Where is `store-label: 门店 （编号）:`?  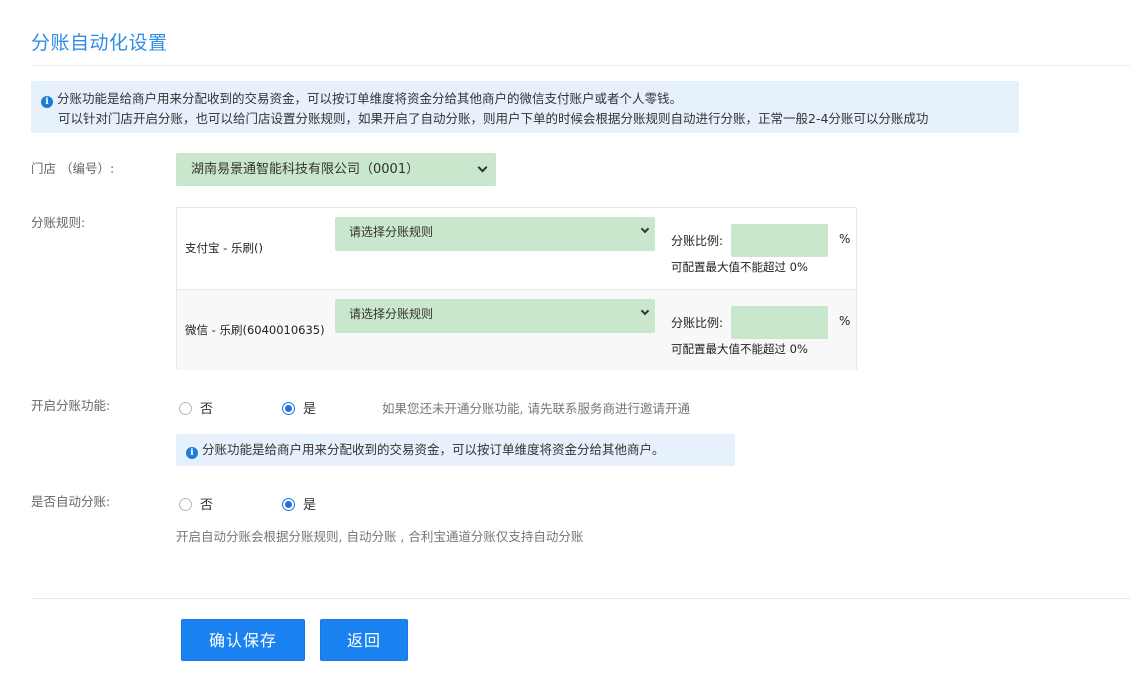
store-label: 门店 （编号）: is located at coordinates (73, 168).